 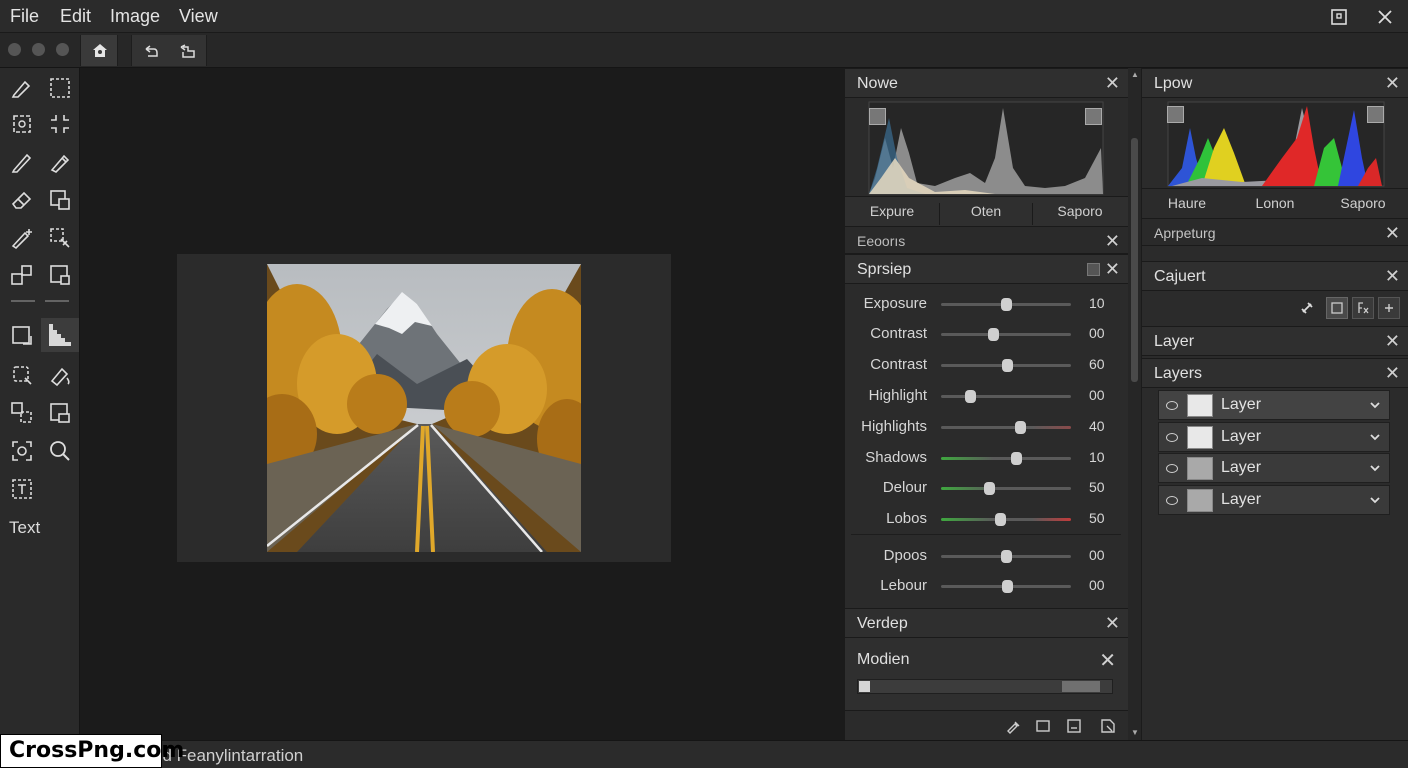 What do you see at coordinates (60, 451) in the screenshot?
I see `zoom-icon` at bounding box center [60, 451].